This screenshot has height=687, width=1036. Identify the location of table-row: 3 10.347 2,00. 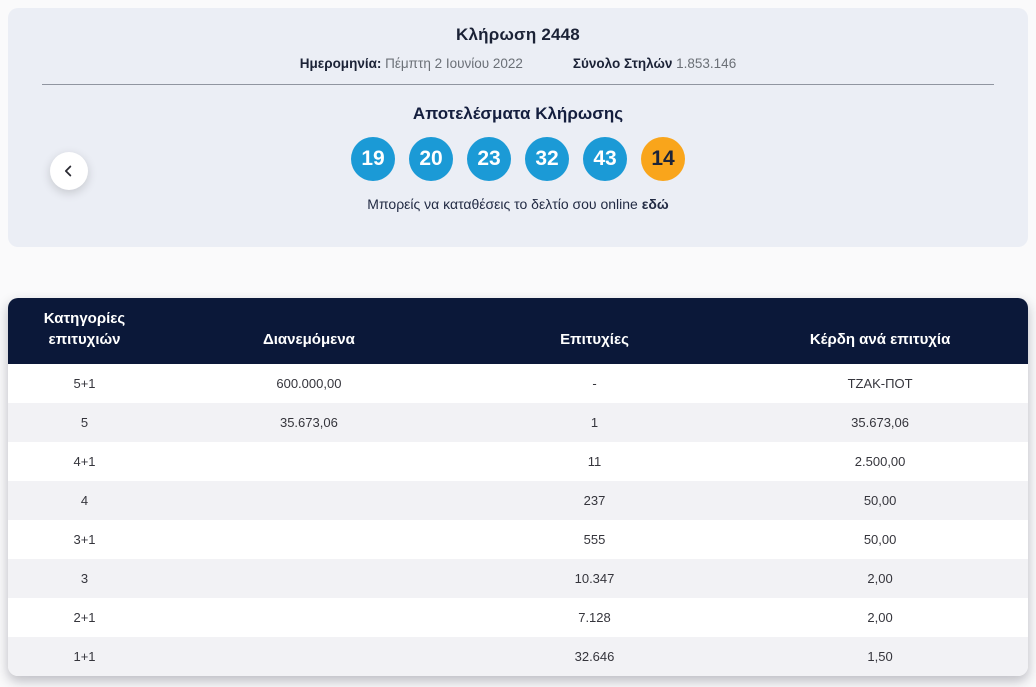
(518, 578).